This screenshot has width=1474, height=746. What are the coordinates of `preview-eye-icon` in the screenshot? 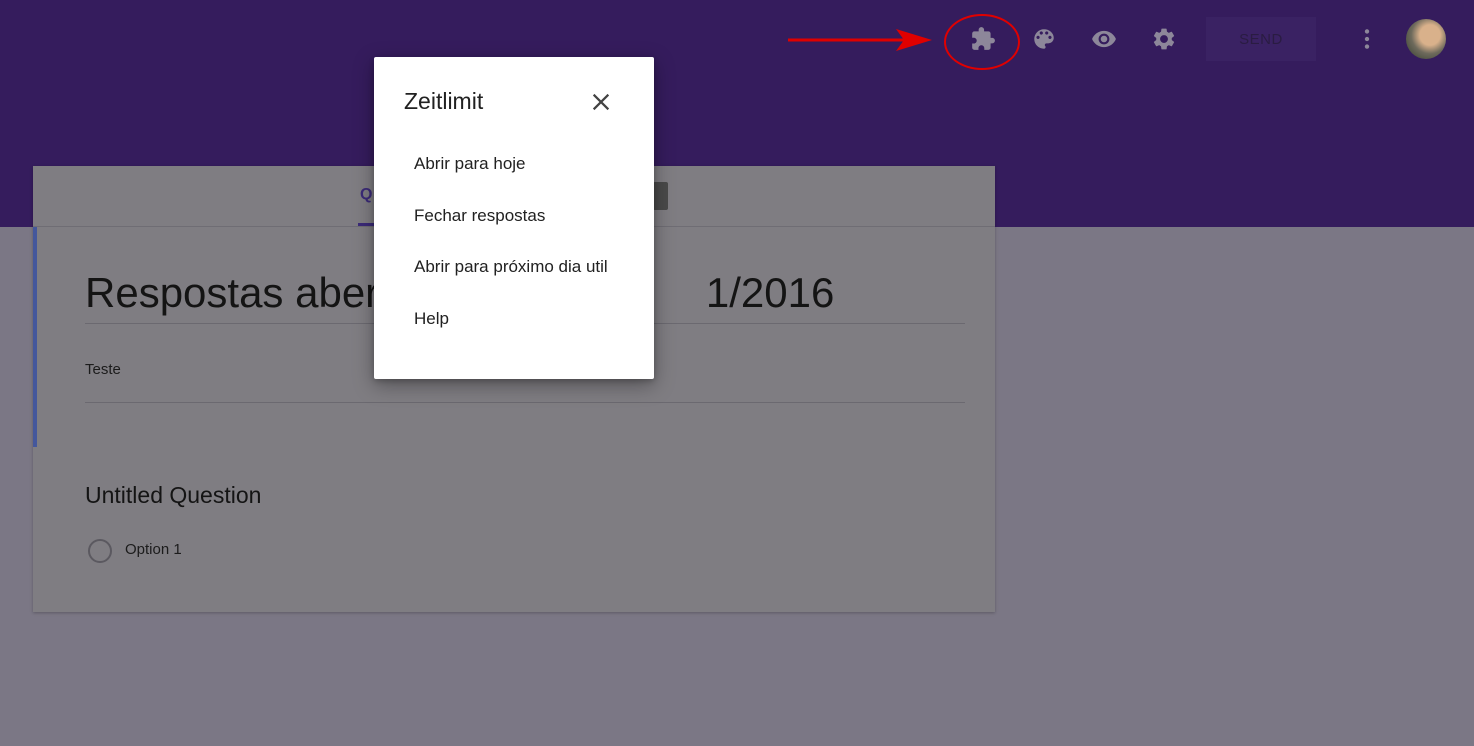 It's located at (1104, 39).